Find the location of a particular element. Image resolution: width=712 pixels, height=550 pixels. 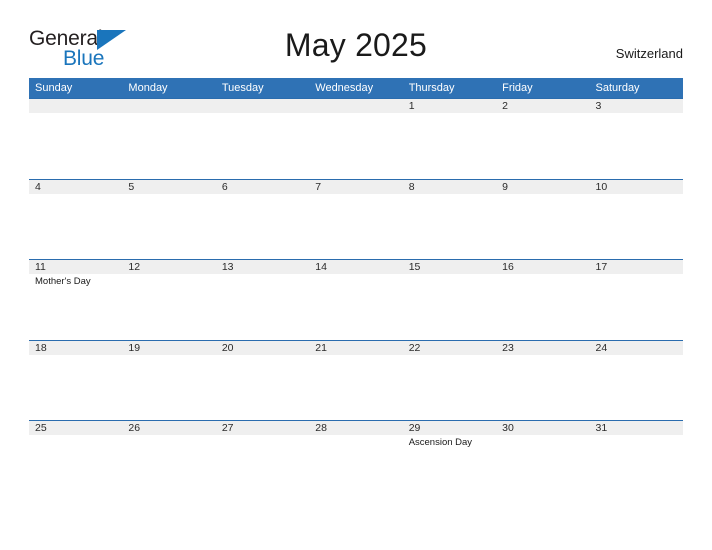

day-number: 29 is located at coordinates (414, 428).